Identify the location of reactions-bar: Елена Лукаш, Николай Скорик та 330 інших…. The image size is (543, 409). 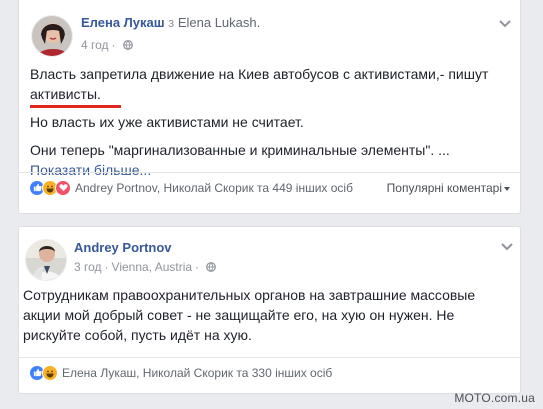
(269, 372).